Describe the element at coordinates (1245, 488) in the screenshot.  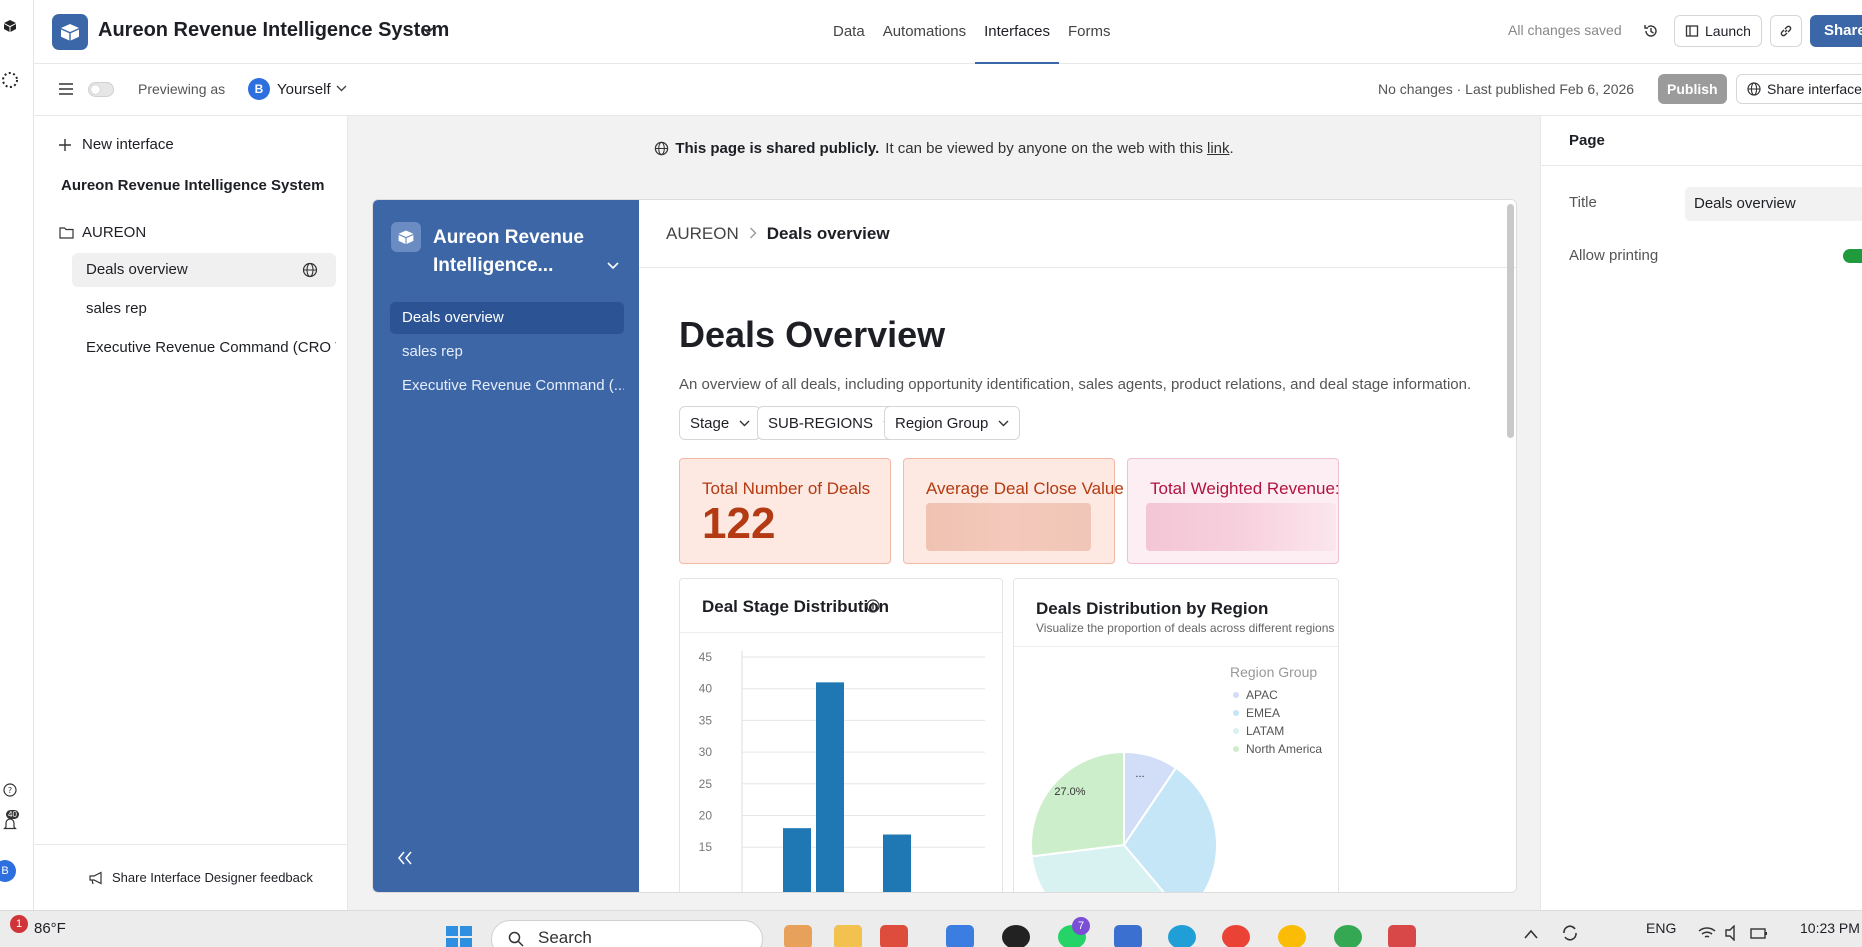
I see `kpi-label: Total Weighted Revenue:` at that location.